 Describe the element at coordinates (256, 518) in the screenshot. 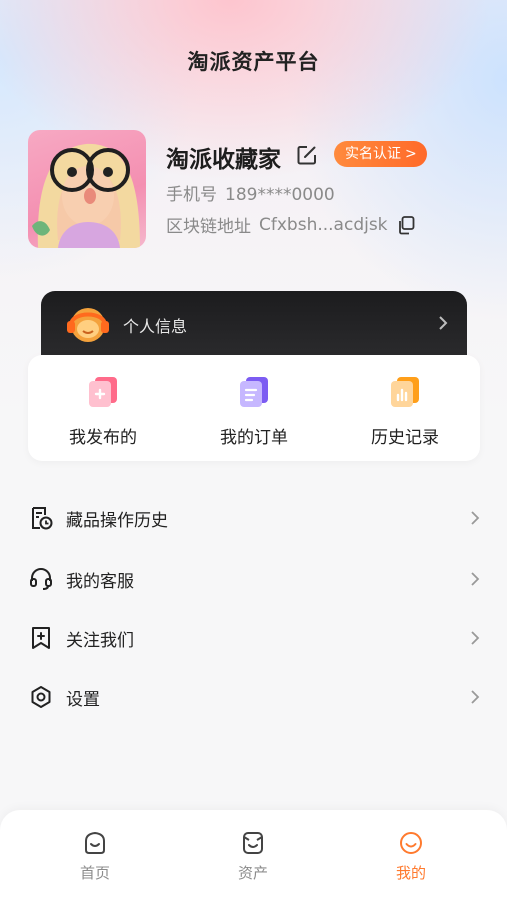

I see `menu-item-collection-history: 藏品操作历史` at that location.